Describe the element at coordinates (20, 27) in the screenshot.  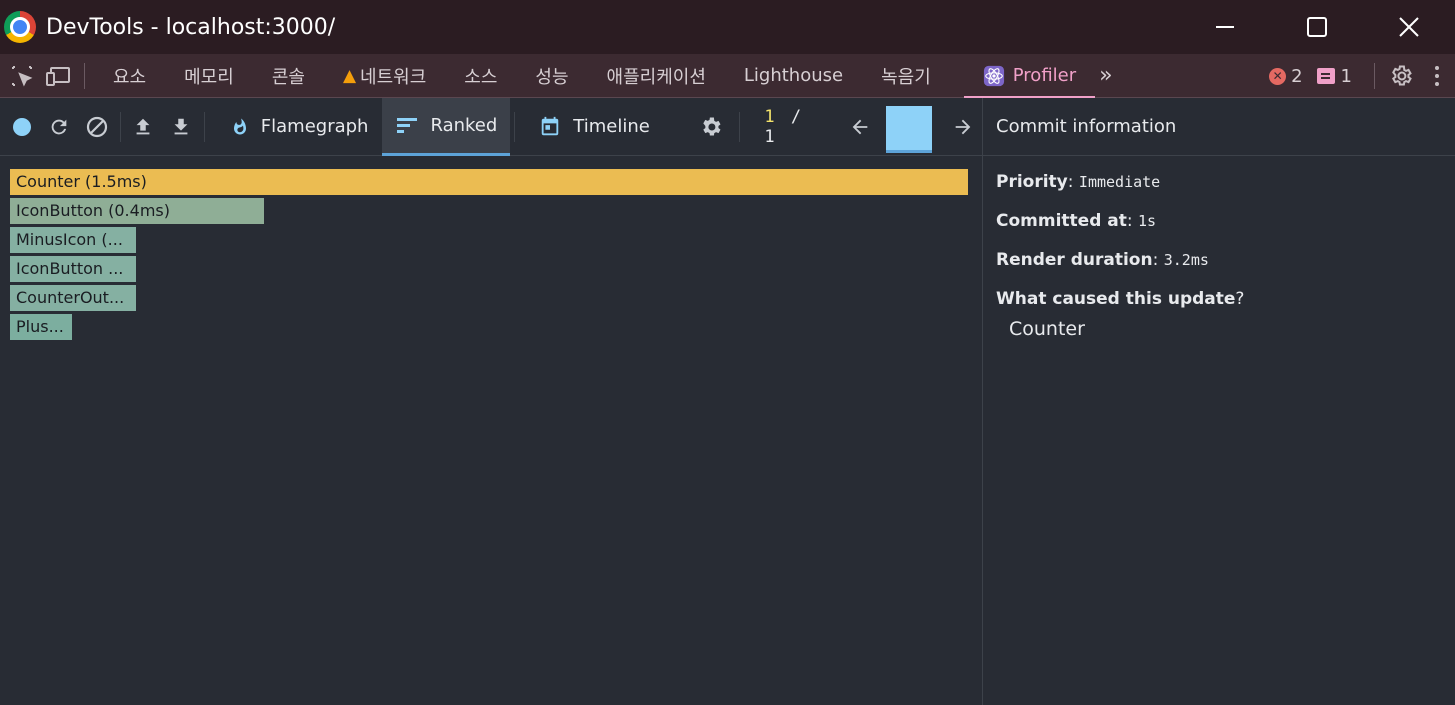
I see `chrome-logo-icon` at that location.